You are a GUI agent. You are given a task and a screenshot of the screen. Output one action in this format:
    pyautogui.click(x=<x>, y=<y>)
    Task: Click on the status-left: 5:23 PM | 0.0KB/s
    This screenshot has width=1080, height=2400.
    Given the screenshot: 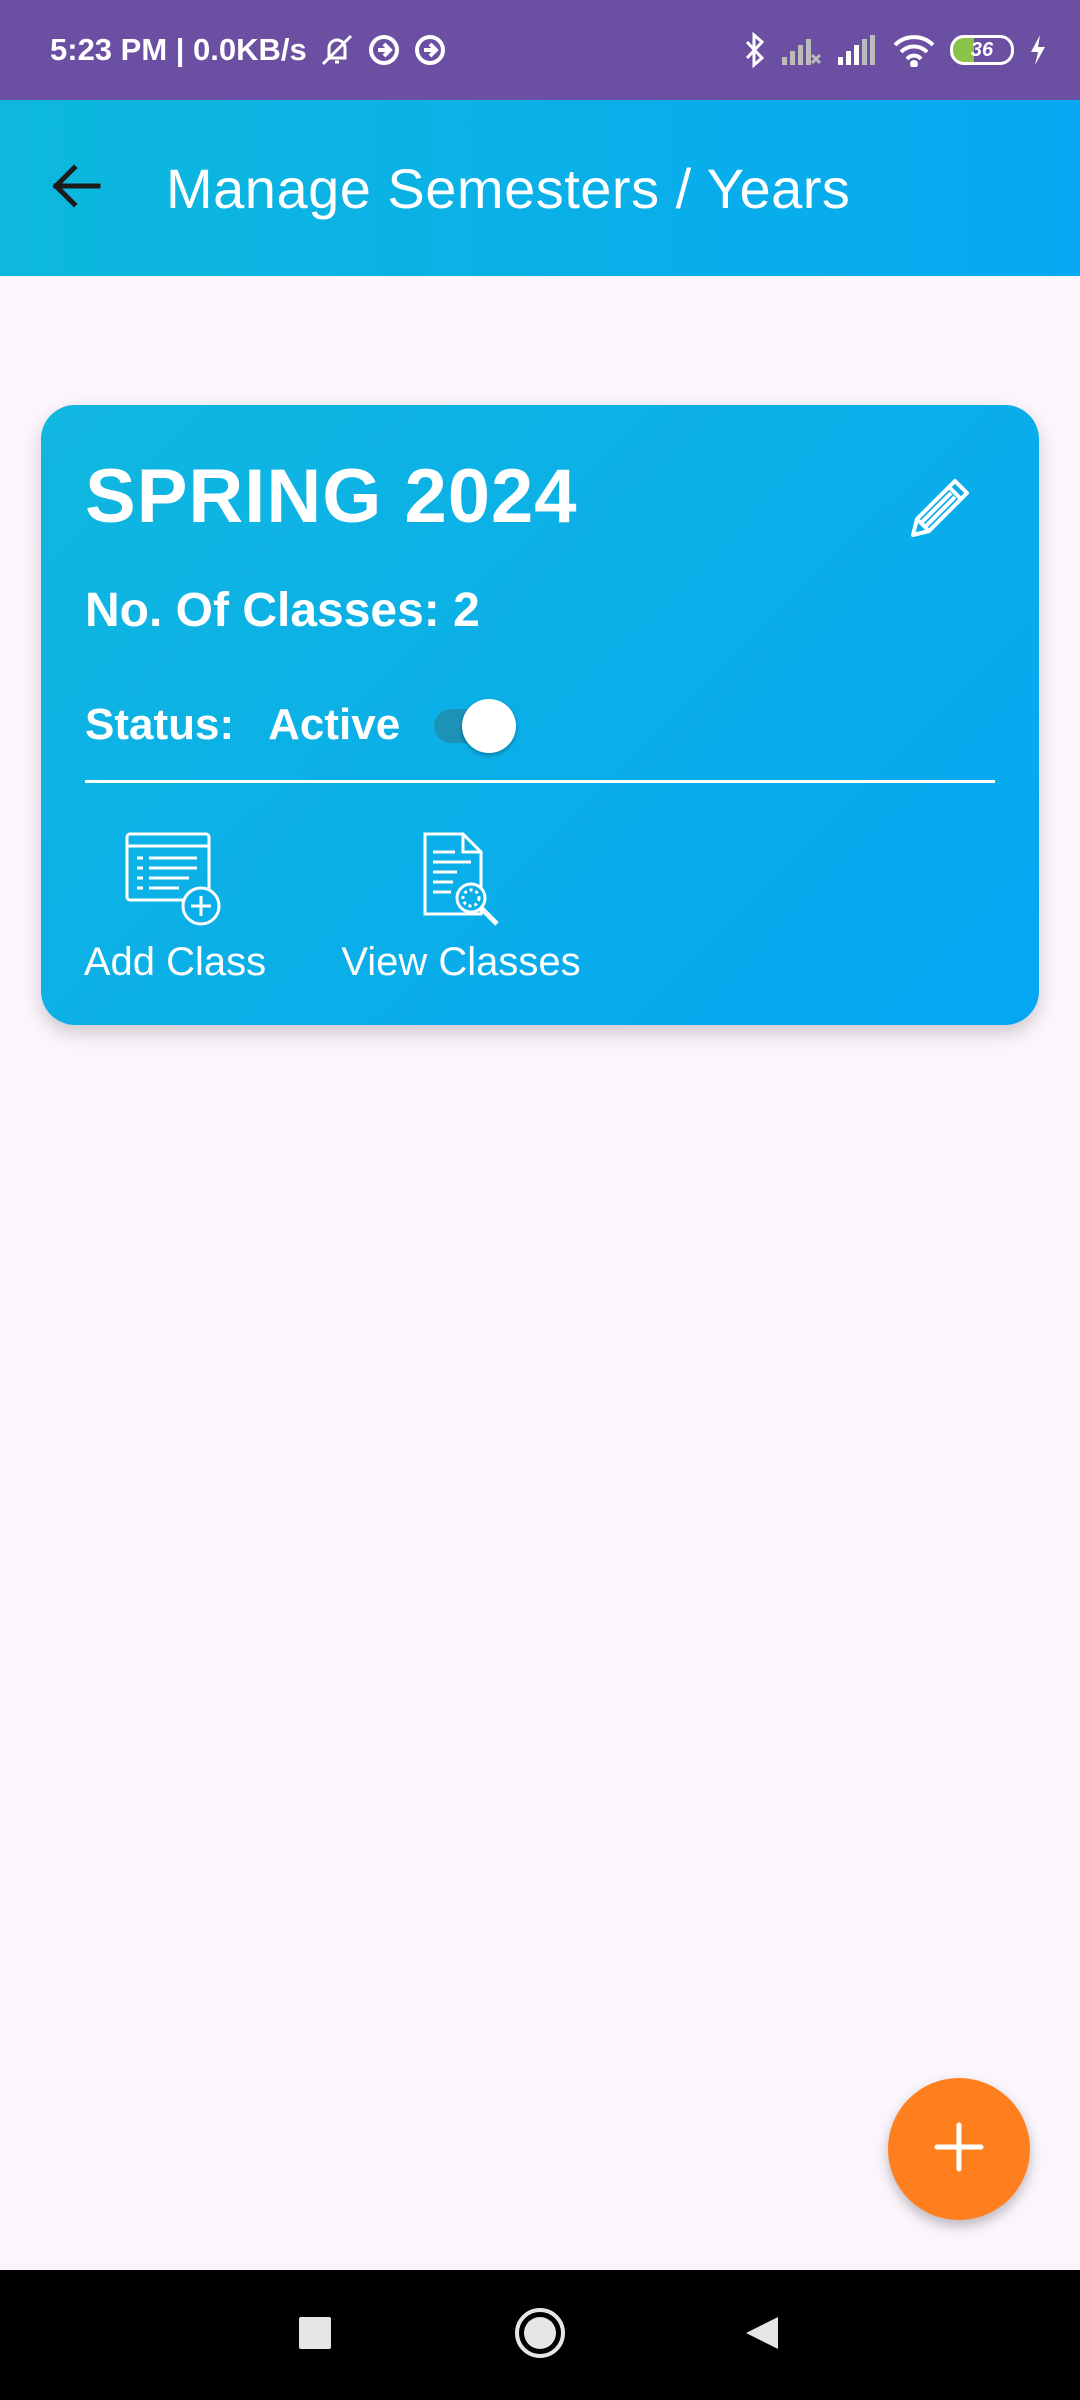 What is the action you would take?
    pyautogui.click(x=248, y=50)
    